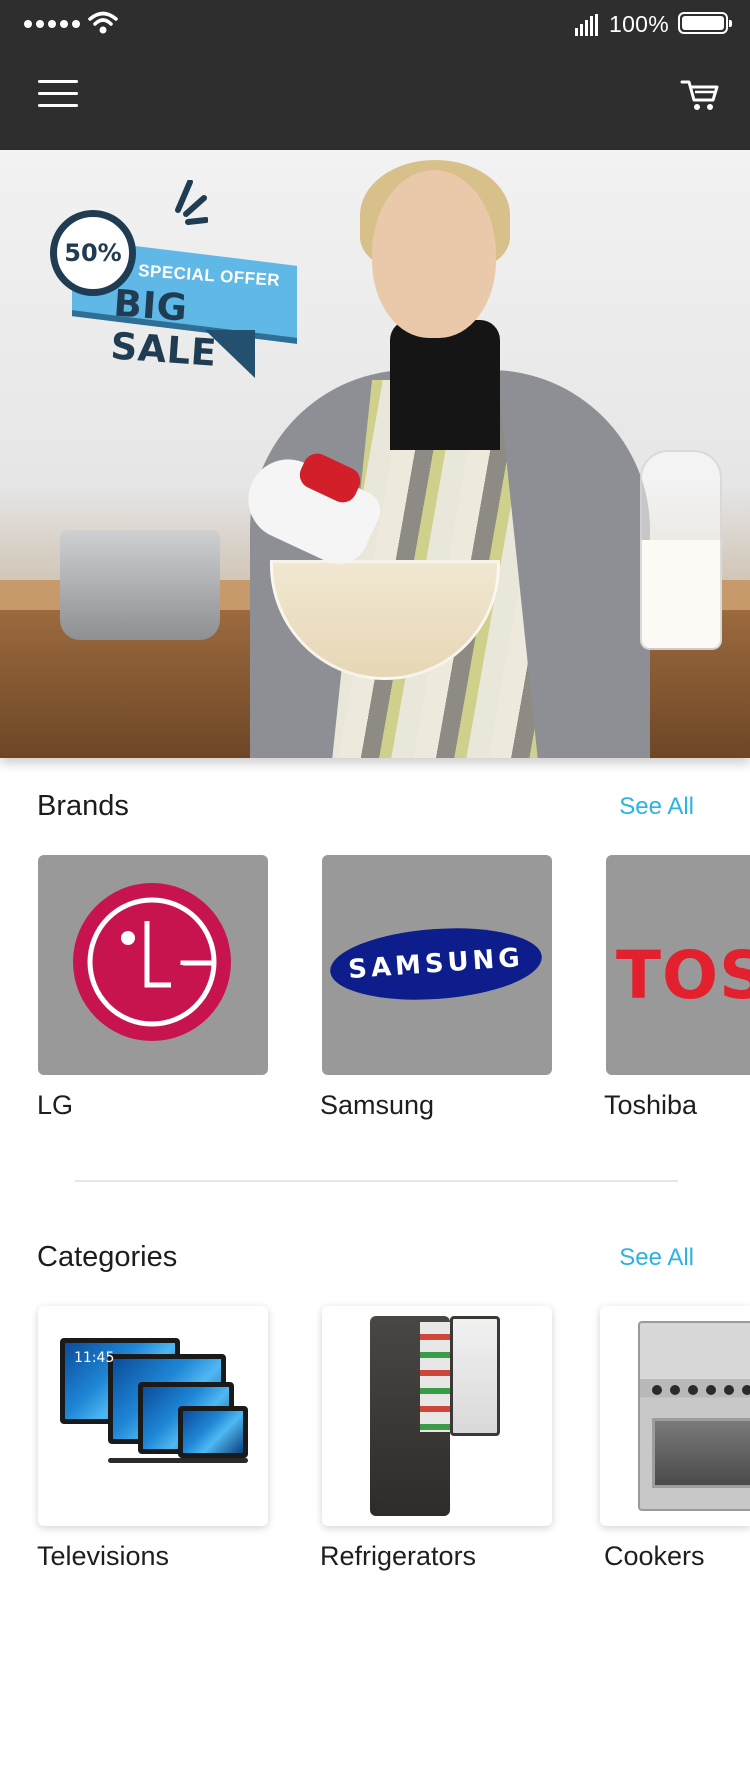  I want to click on signal-dots-icon, so click(52, 24).